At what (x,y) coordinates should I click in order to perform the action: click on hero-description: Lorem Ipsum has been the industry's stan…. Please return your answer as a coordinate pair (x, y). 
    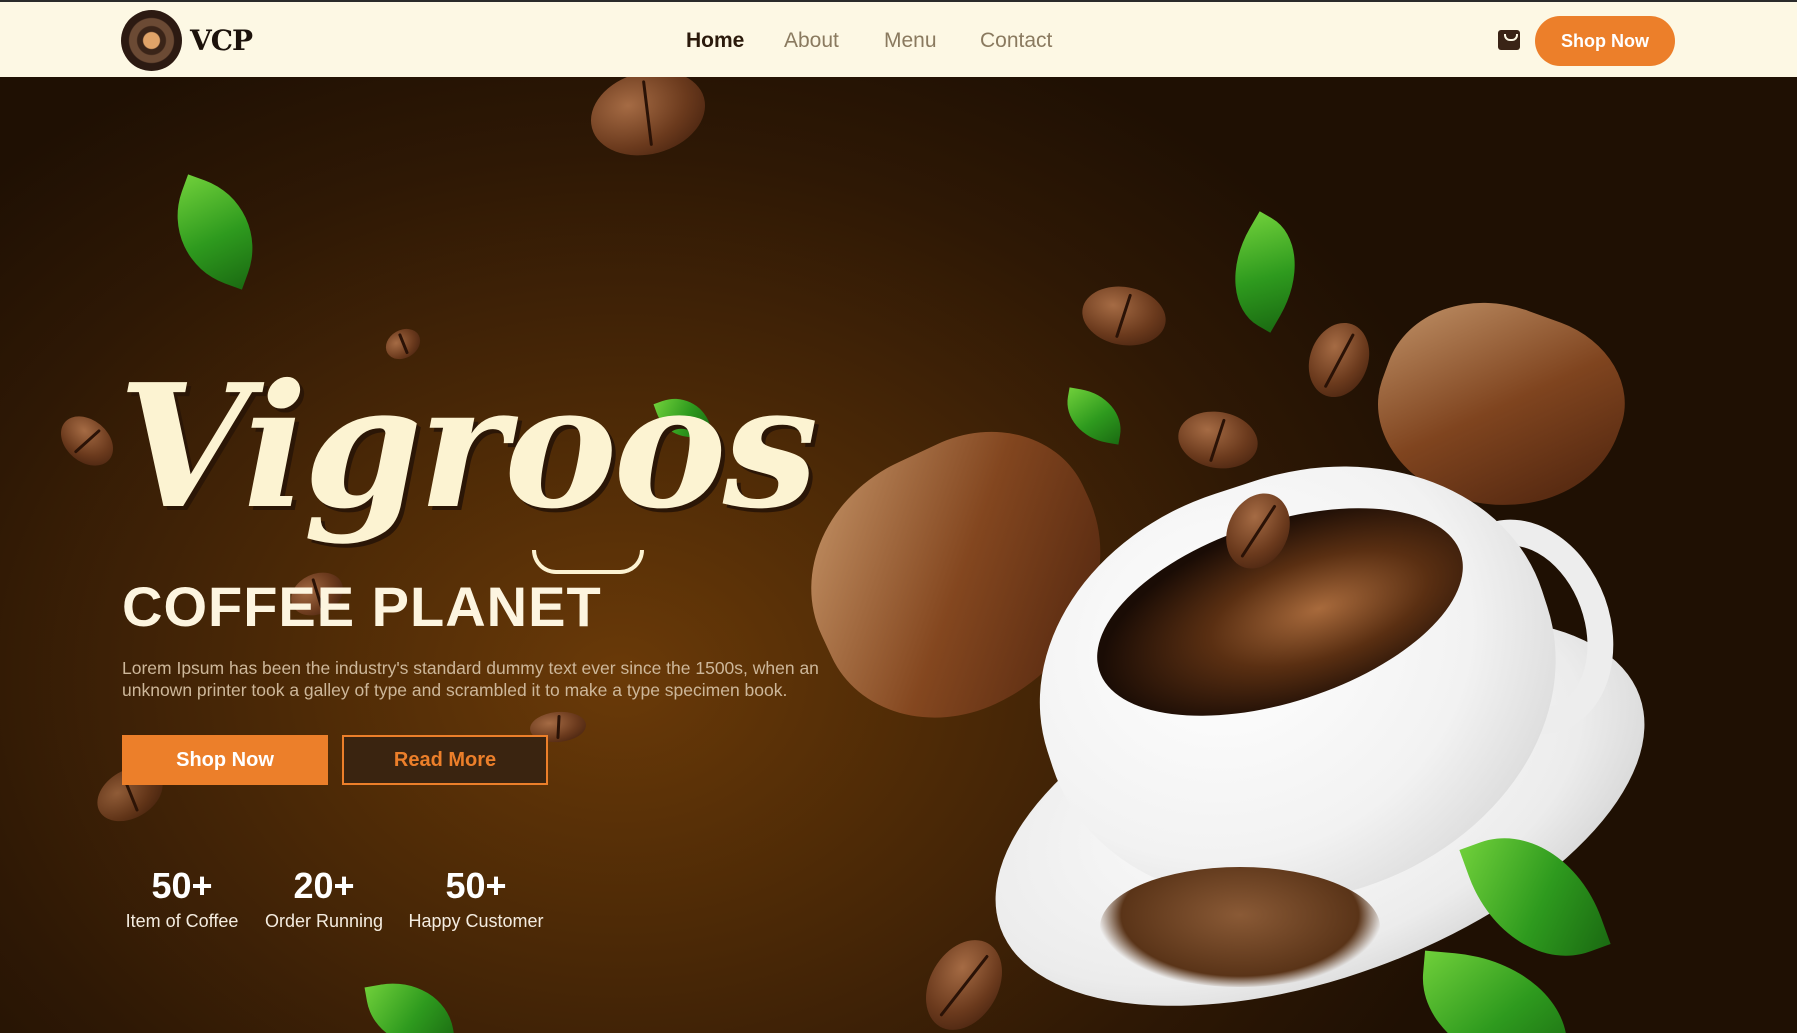
    Looking at the image, I should click on (470, 679).